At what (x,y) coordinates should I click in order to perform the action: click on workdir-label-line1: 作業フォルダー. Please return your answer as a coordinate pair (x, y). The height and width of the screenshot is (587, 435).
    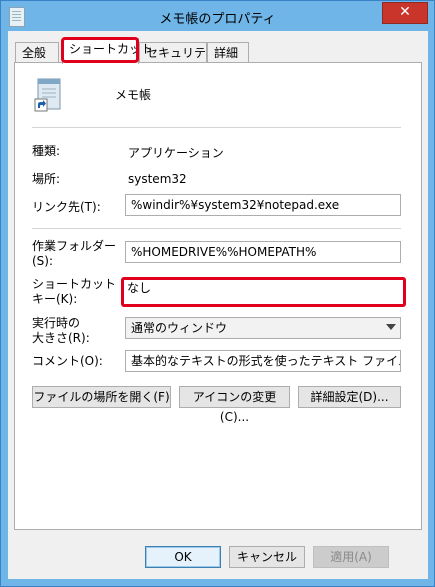
    Looking at the image, I should click on (74, 246).